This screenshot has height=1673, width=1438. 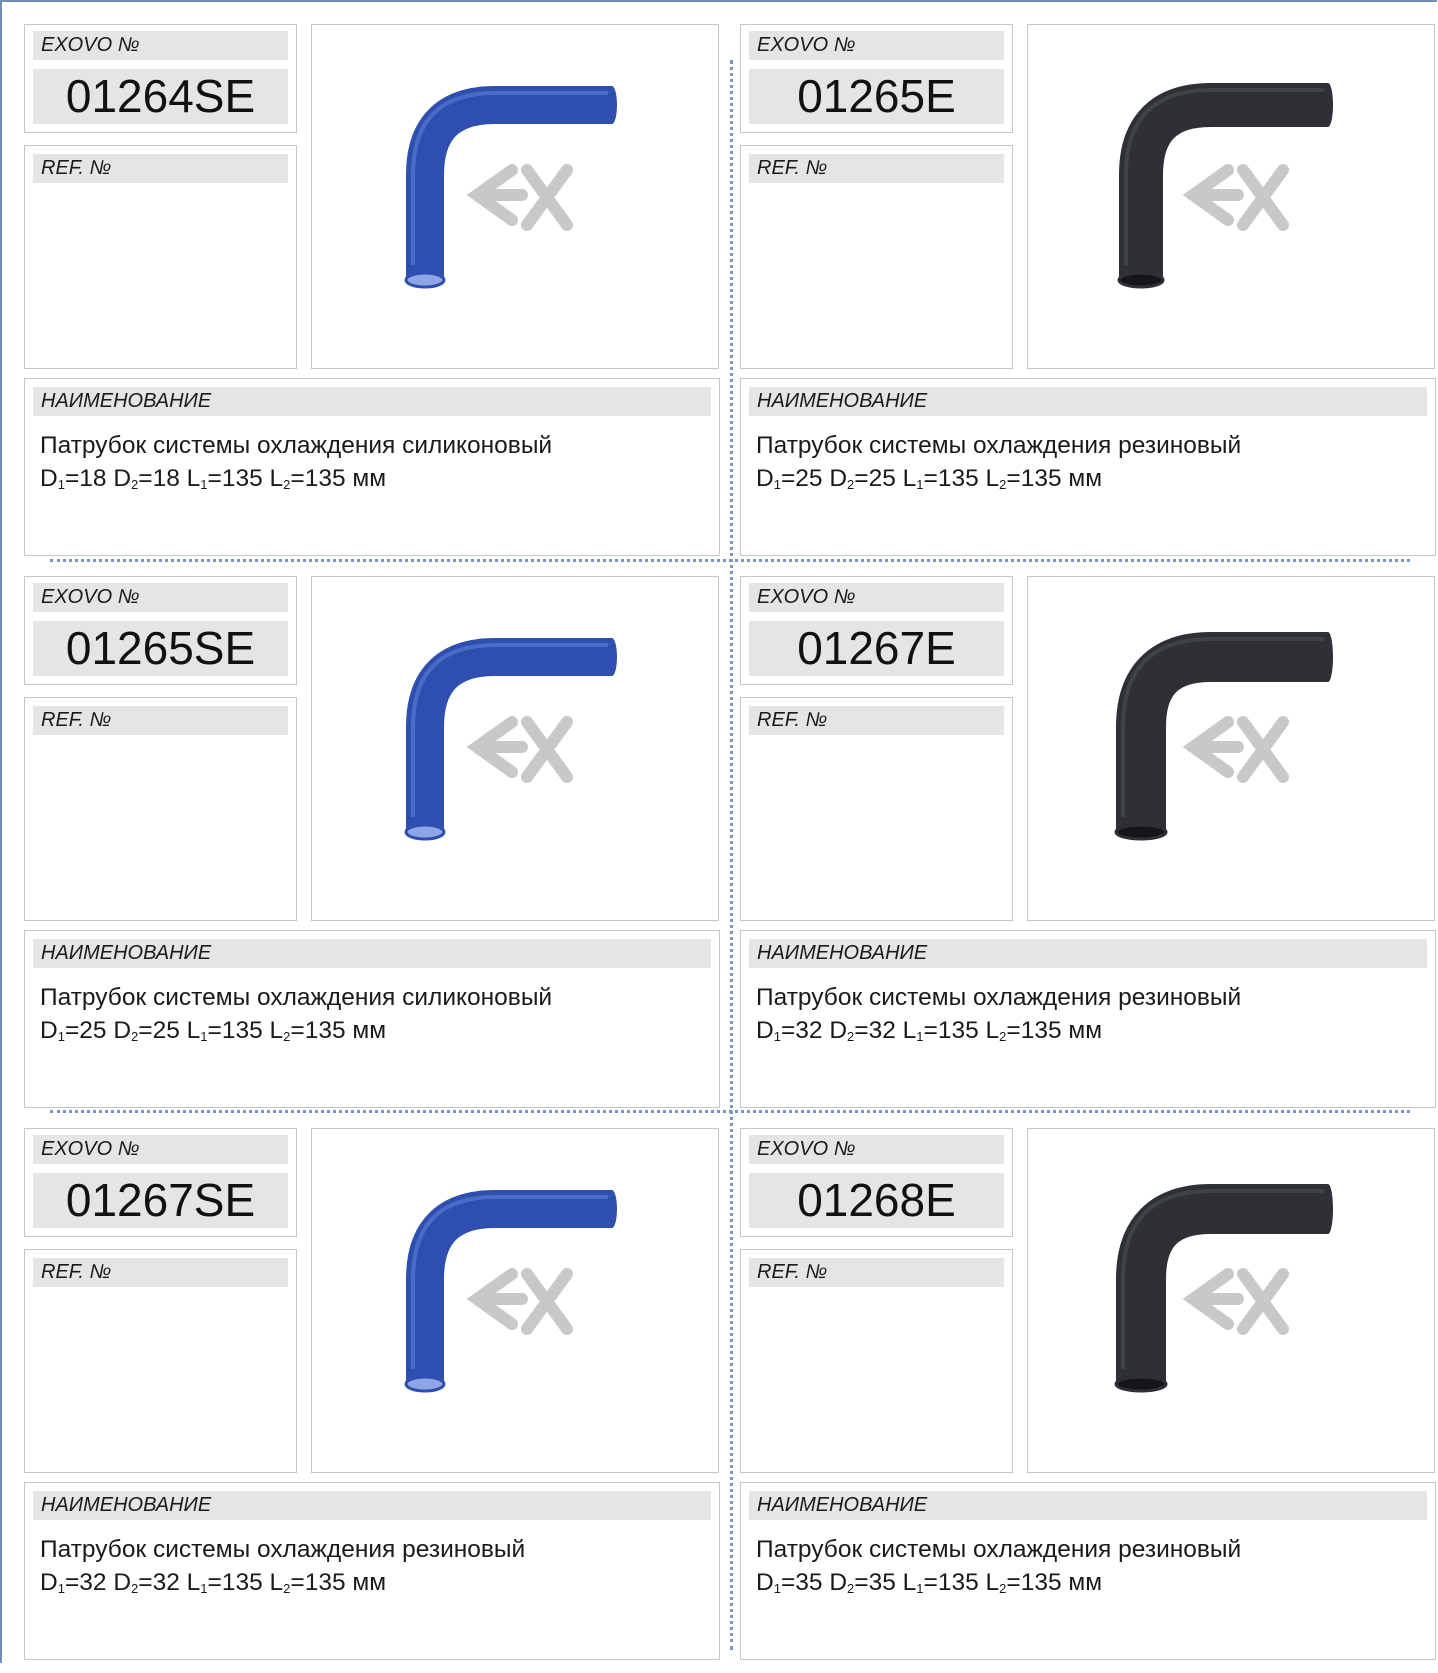 What do you see at coordinates (876, 648) in the screenshot?
I see `product-code: 01267E` at bounding box center [876, 648].